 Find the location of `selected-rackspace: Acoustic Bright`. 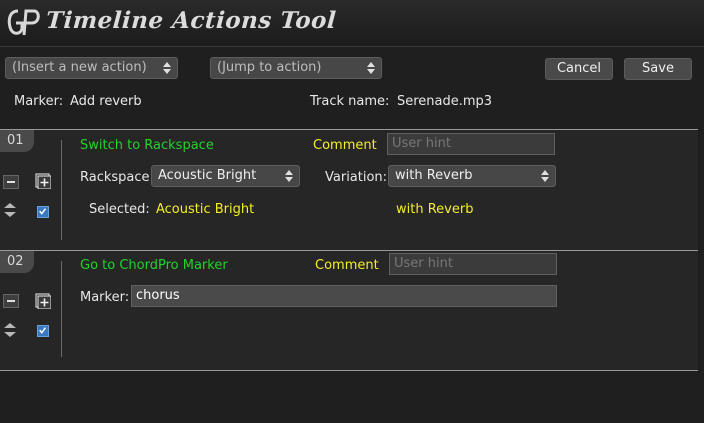

selected-rackspace: Acoustic Bright is located at coordinates (205, 209).